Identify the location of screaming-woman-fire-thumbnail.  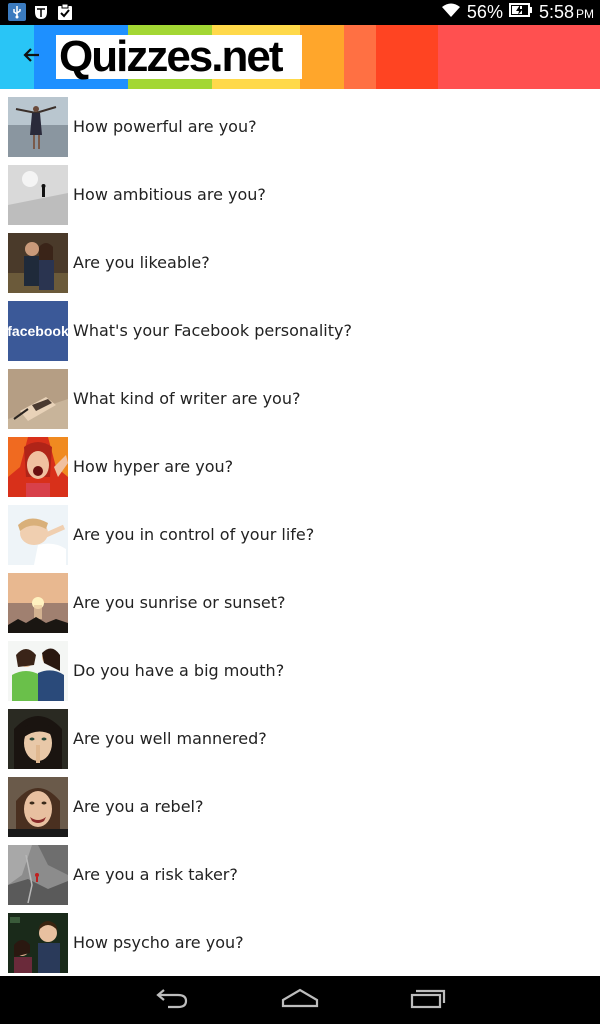
(38, 467).